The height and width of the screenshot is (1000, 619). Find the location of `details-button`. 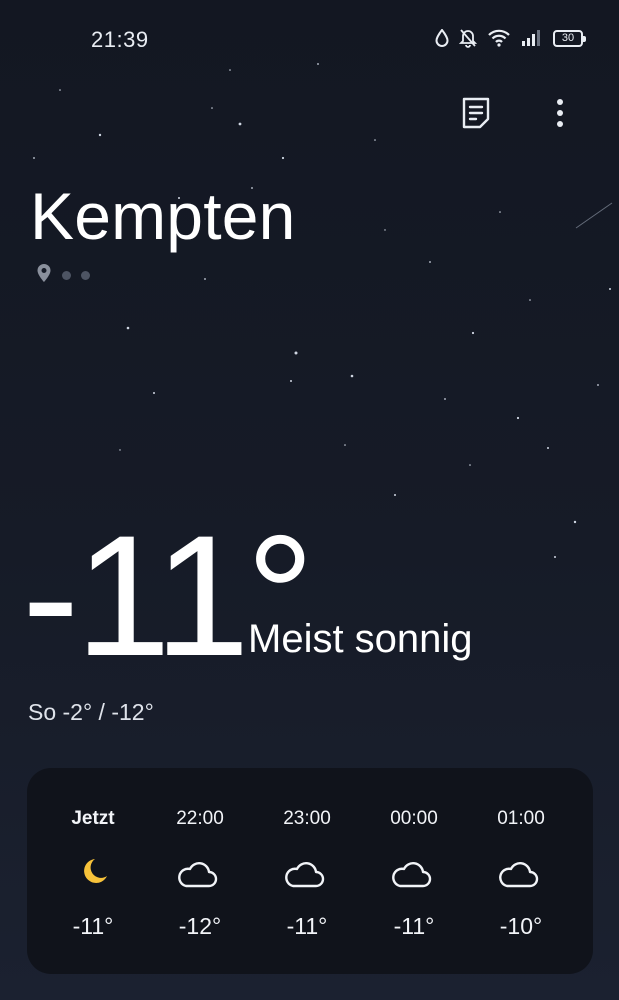

details-button is located at coordinates (476, 115).